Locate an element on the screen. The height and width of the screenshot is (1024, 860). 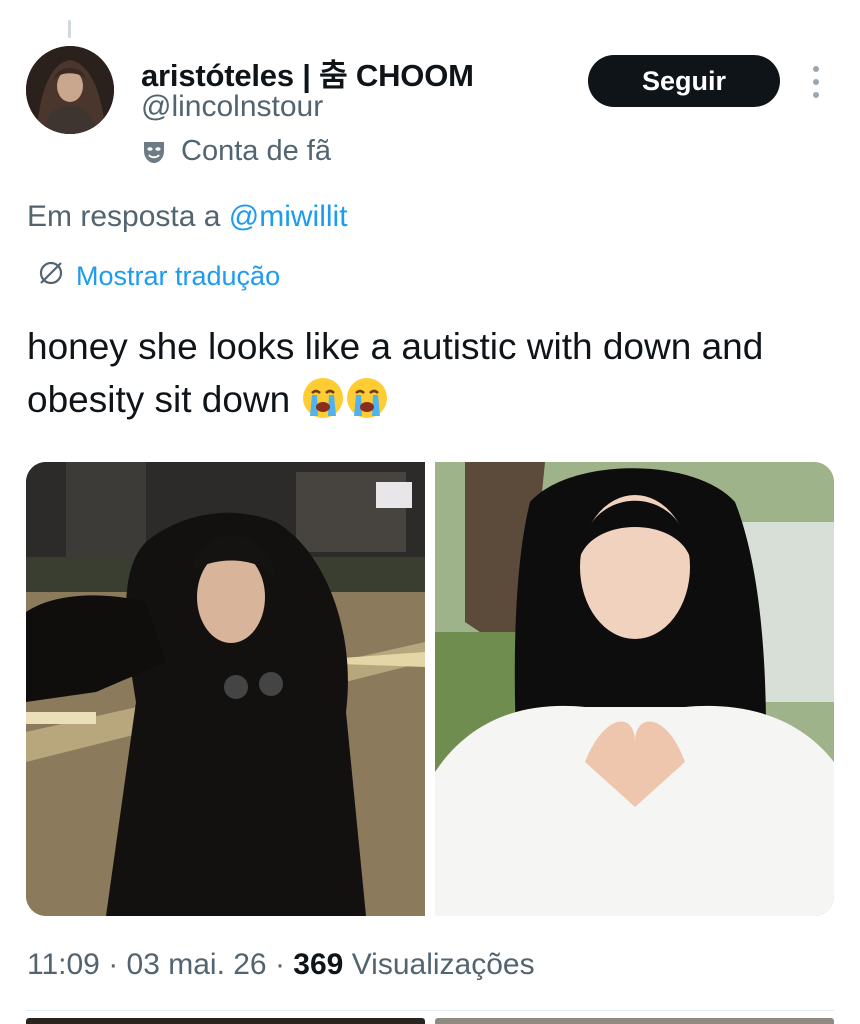
avatar is located at coordinates (70, 90).